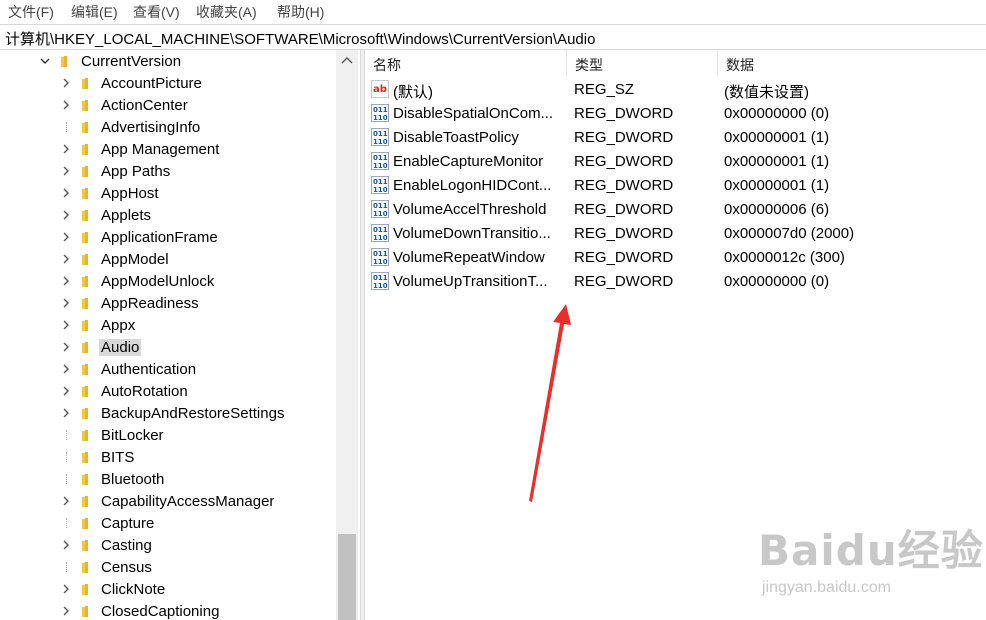 The image size is (986, 620). I want to click on value-row: ab (默认) REG_SZ (数值未设置), so click(675, 89).